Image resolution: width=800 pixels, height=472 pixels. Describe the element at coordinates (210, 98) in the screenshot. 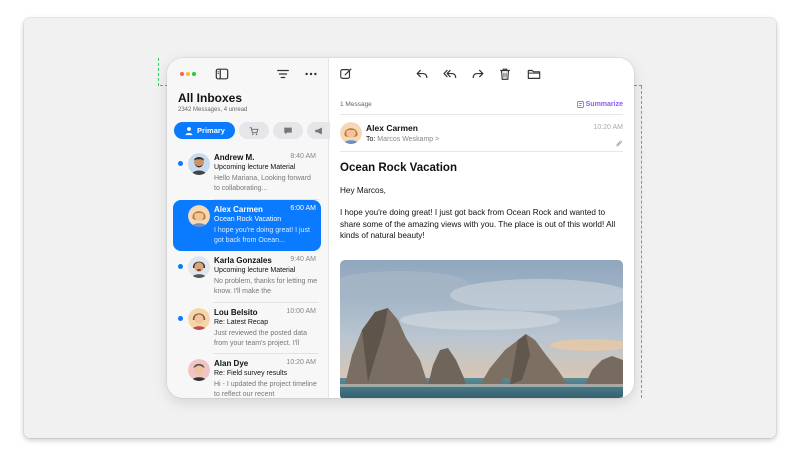

I see `mailbox-title: All Inboxes` at that location.